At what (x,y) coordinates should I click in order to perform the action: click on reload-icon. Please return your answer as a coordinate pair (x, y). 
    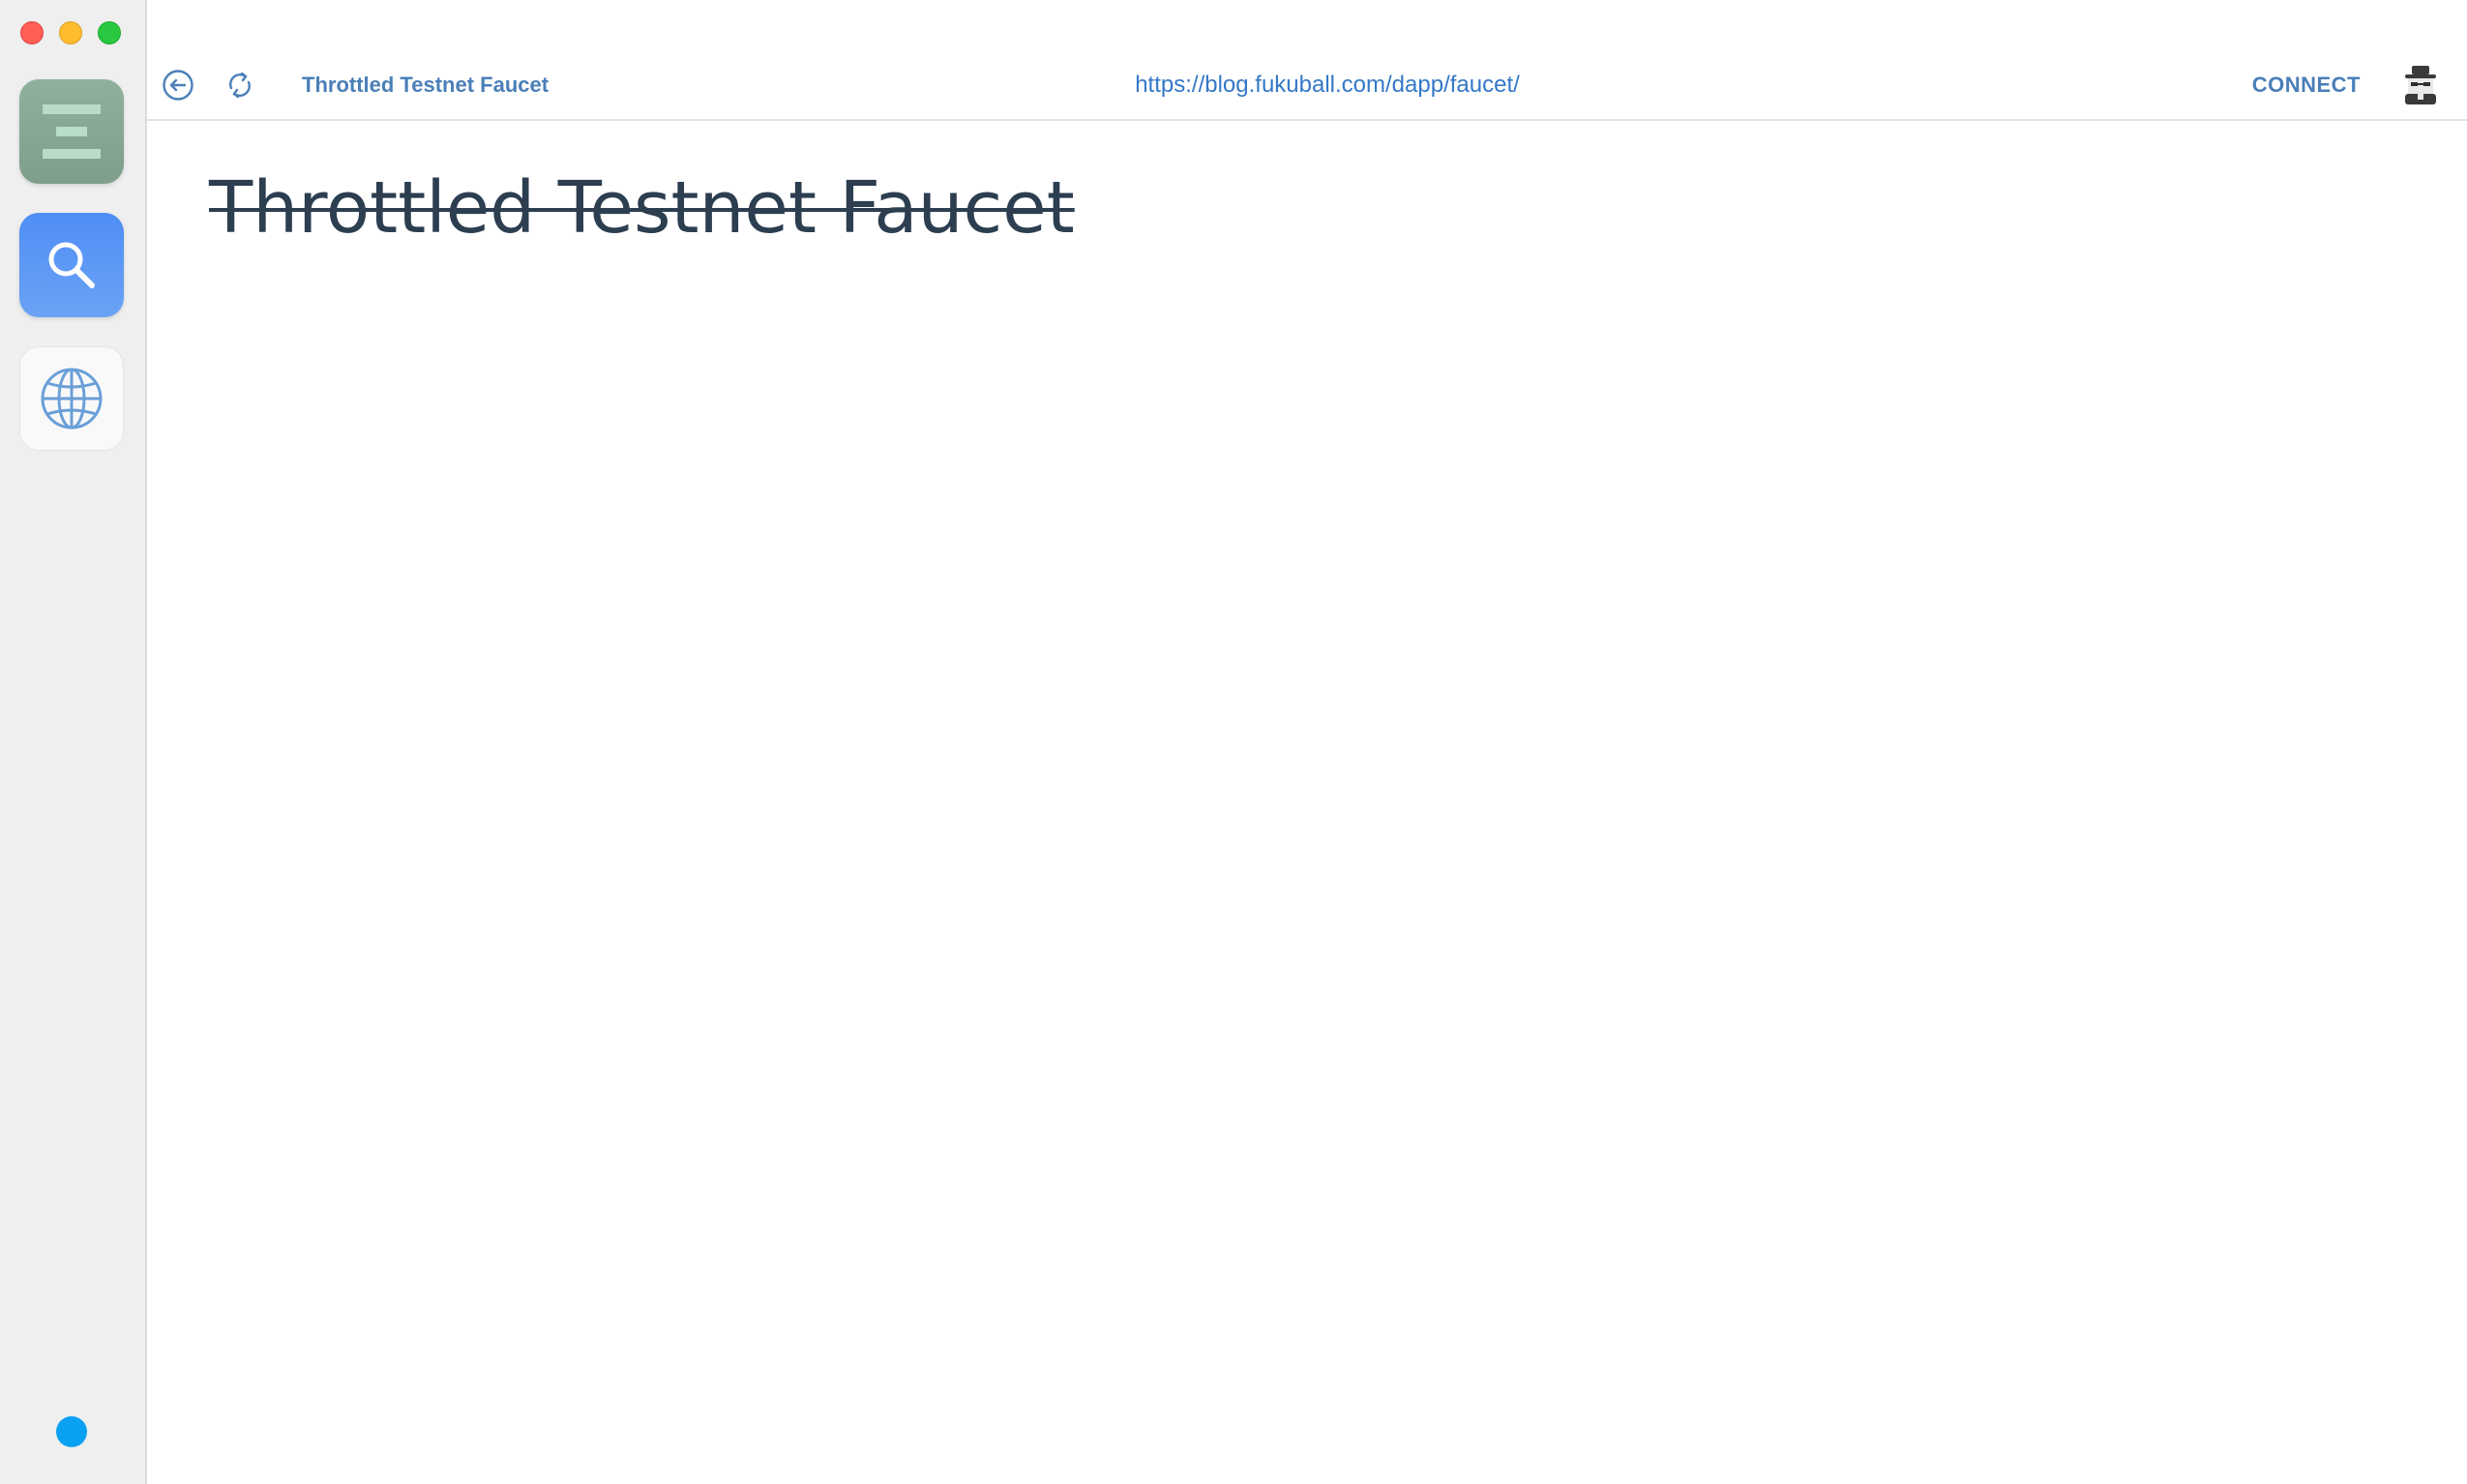
    Looking at the image, I should click on (240, 85).